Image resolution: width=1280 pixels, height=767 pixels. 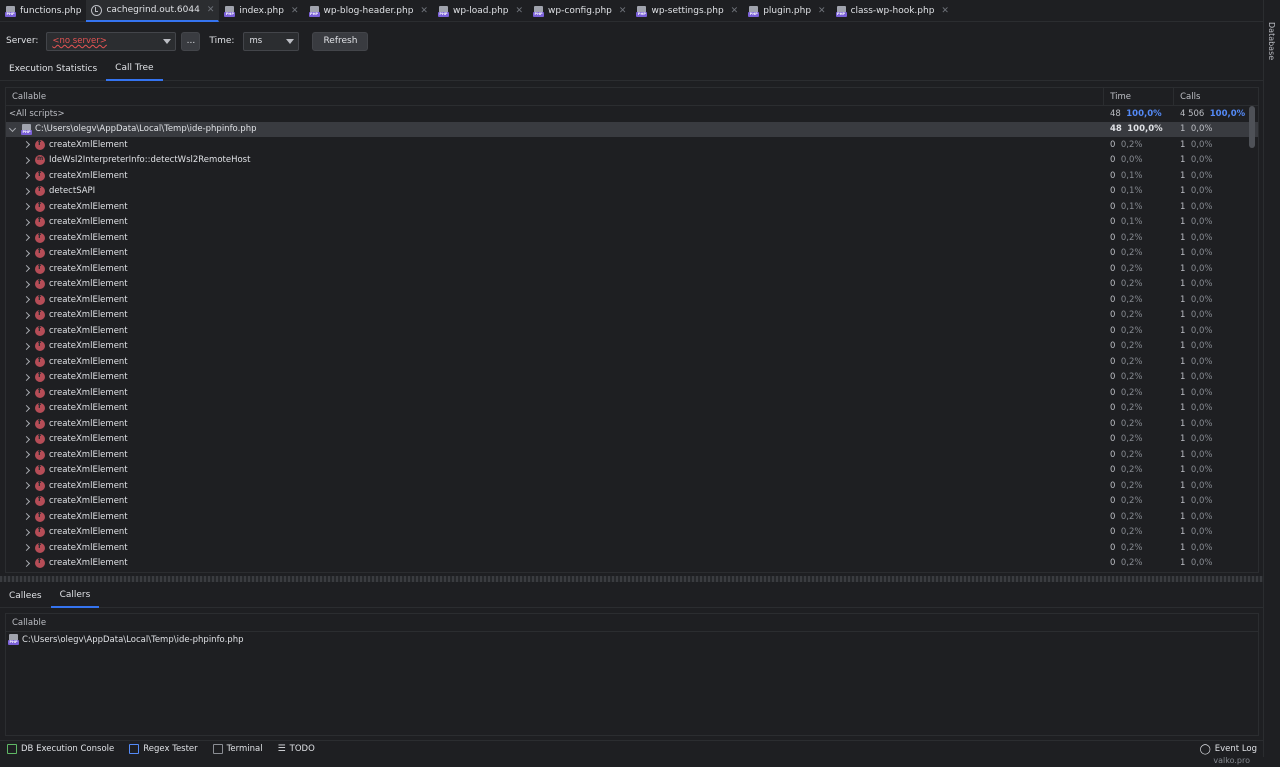 I want to click on call-tree-row: detectSAPI 0 0,1% 1 0,0%, so click(x=632, y=192).